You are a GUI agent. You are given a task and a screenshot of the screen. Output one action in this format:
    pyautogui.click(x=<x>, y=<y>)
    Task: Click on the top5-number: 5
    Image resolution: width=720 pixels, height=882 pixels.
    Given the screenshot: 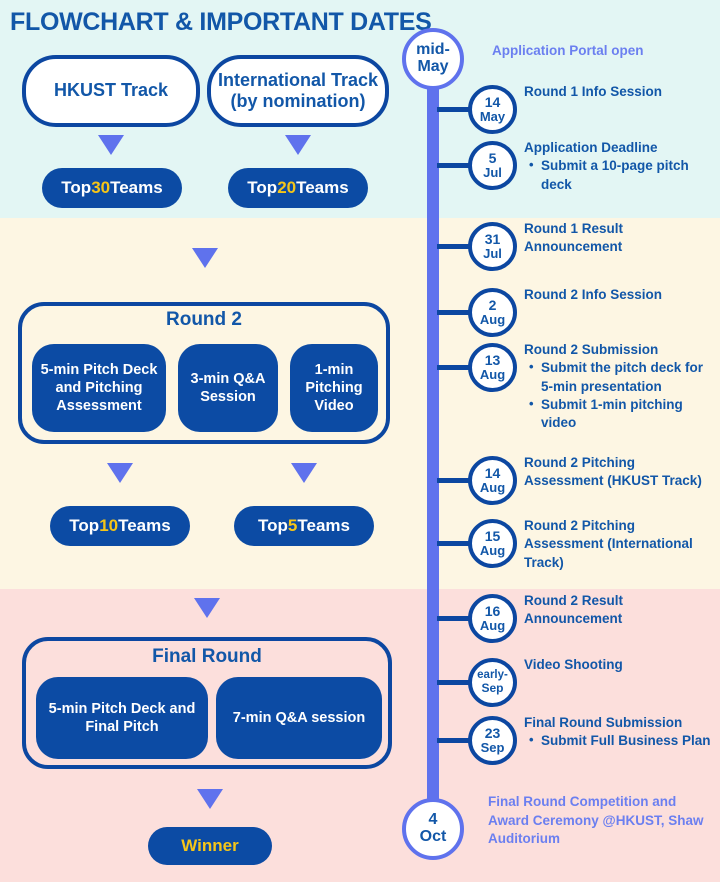 What is the action you would take?
    pyautogui.click(x=292, y=525)
    